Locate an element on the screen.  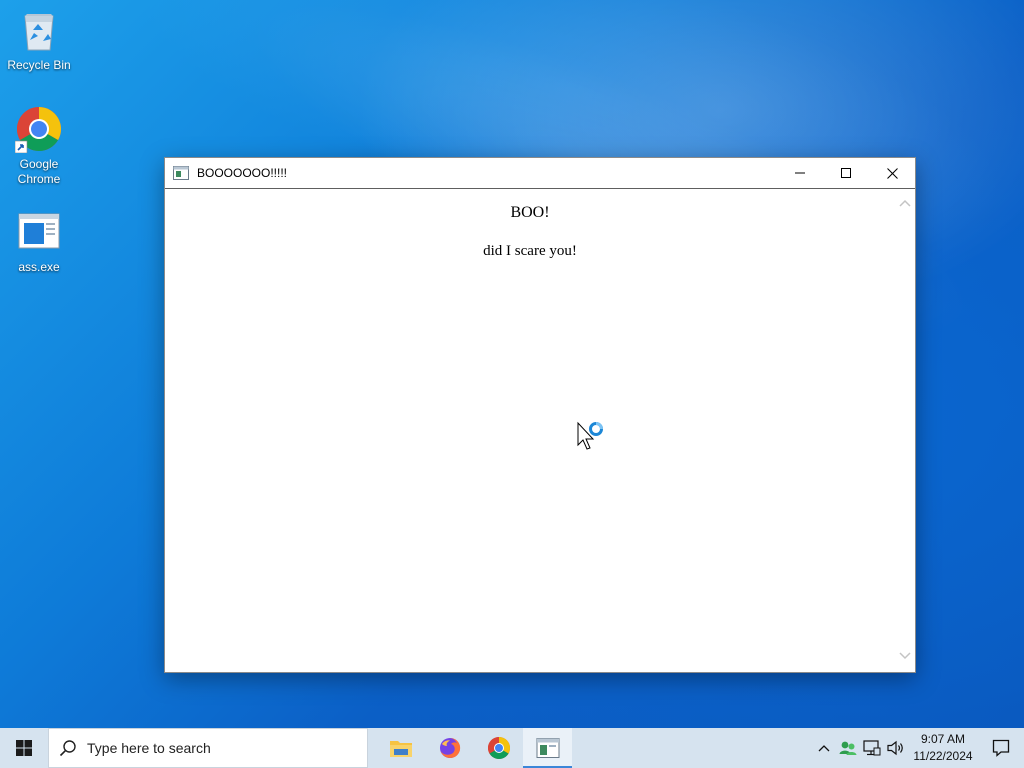
desktop-icon-ass-exe: ass.exe is located at coordinates (39, 241).